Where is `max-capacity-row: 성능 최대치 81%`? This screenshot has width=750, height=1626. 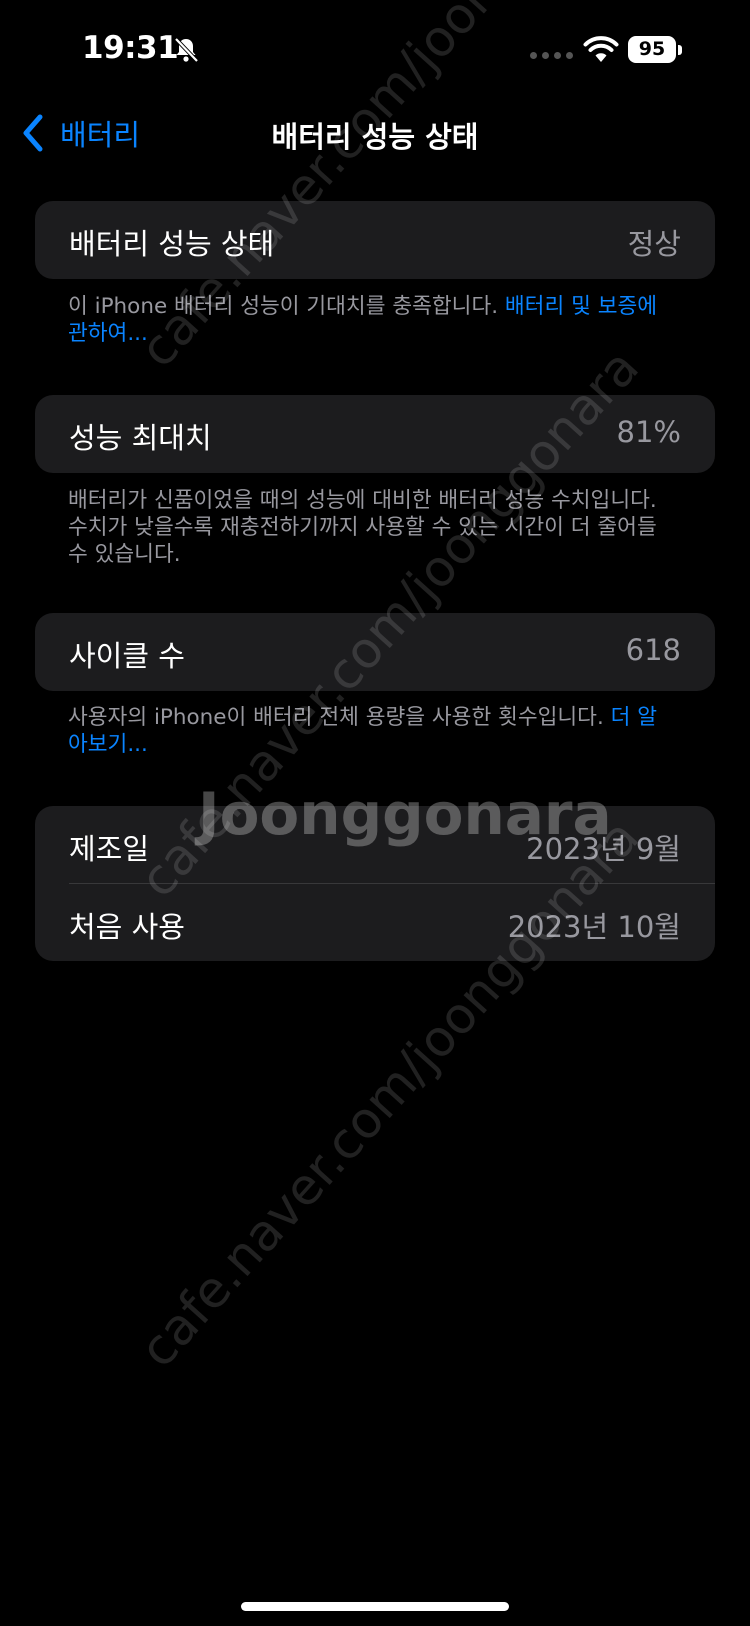
max-capacity-row: 성능 최대치 81% is located at coordinates (375, 434).